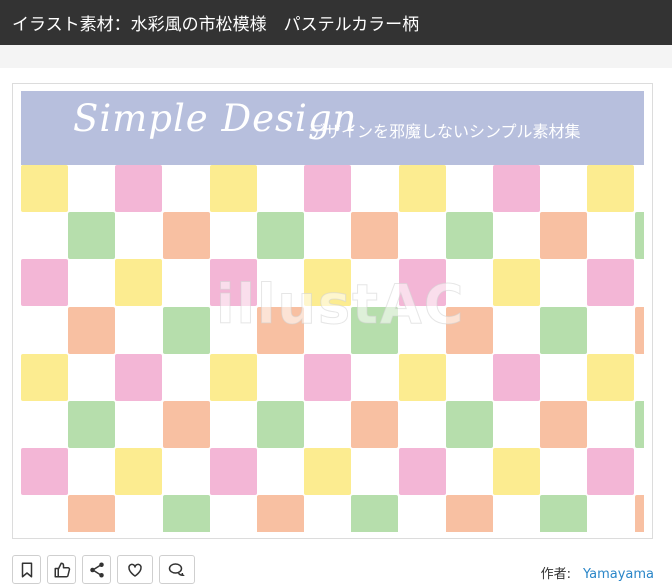 Image resolution: width=672 pixels, height=587 pixels. What do you see at coordinates (555, 574) in the screenshot?
I see `author-label: 作者:` at bounding box center [555, 574].